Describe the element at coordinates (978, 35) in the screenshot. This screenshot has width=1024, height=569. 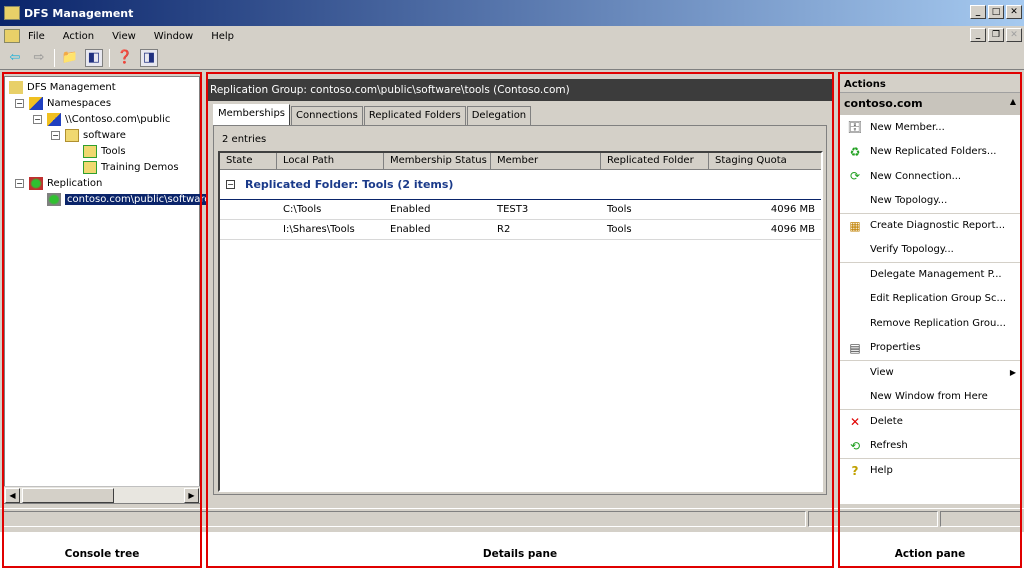
I see `mdi-minimize-button: _` at that location.